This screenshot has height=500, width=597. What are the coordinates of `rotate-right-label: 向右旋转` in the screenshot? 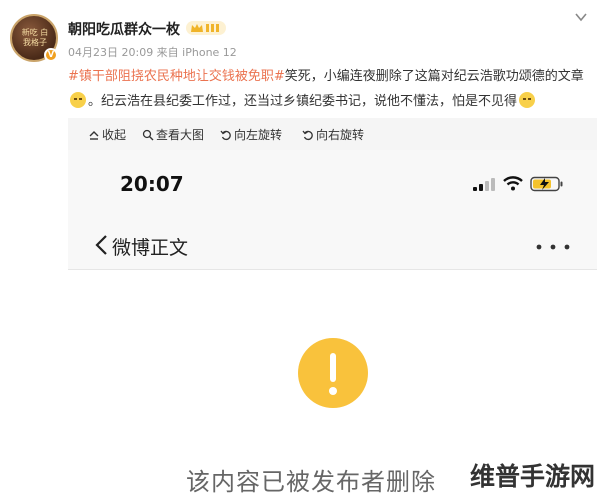 It's located at (340, 135).